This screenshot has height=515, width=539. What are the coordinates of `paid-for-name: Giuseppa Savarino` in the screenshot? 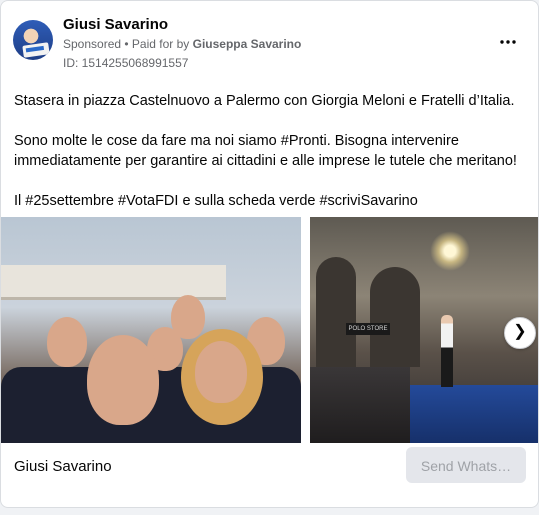 It's located at (247, 44).